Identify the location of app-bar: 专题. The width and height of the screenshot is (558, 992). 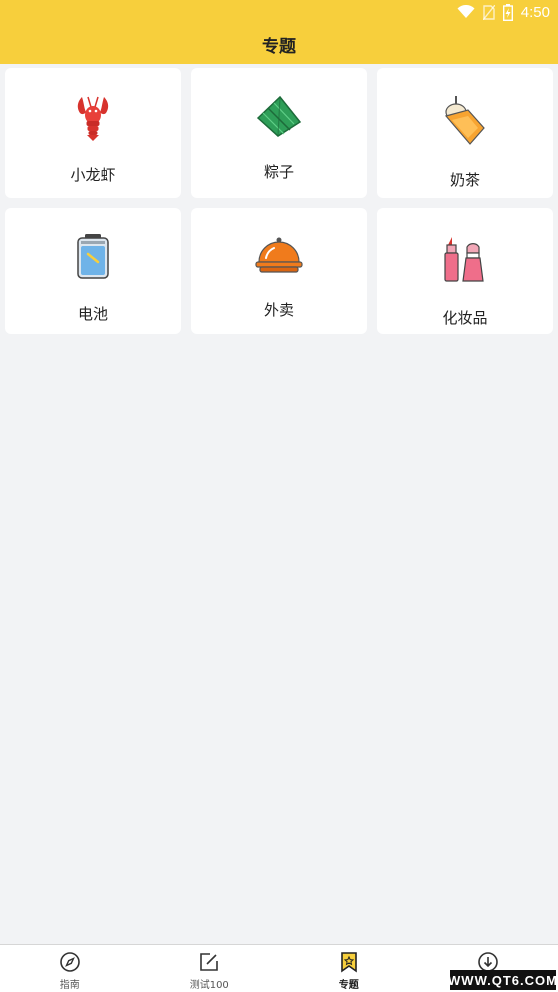
(279, 44).